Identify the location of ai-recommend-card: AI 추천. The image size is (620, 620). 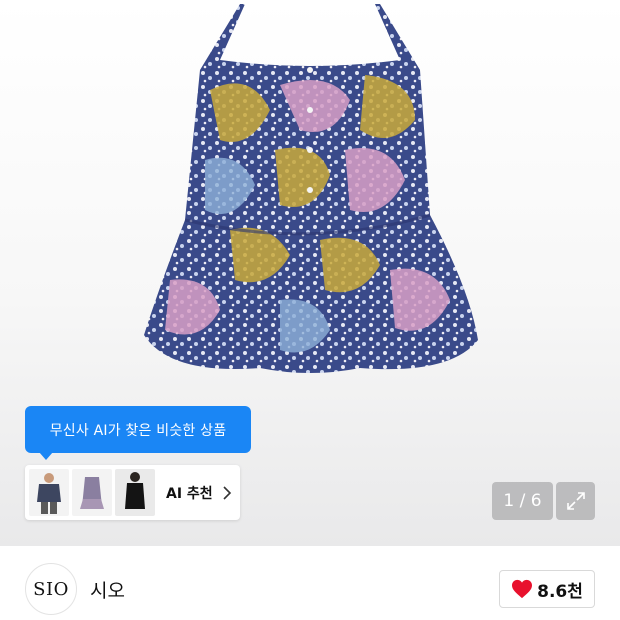
(132, 492).